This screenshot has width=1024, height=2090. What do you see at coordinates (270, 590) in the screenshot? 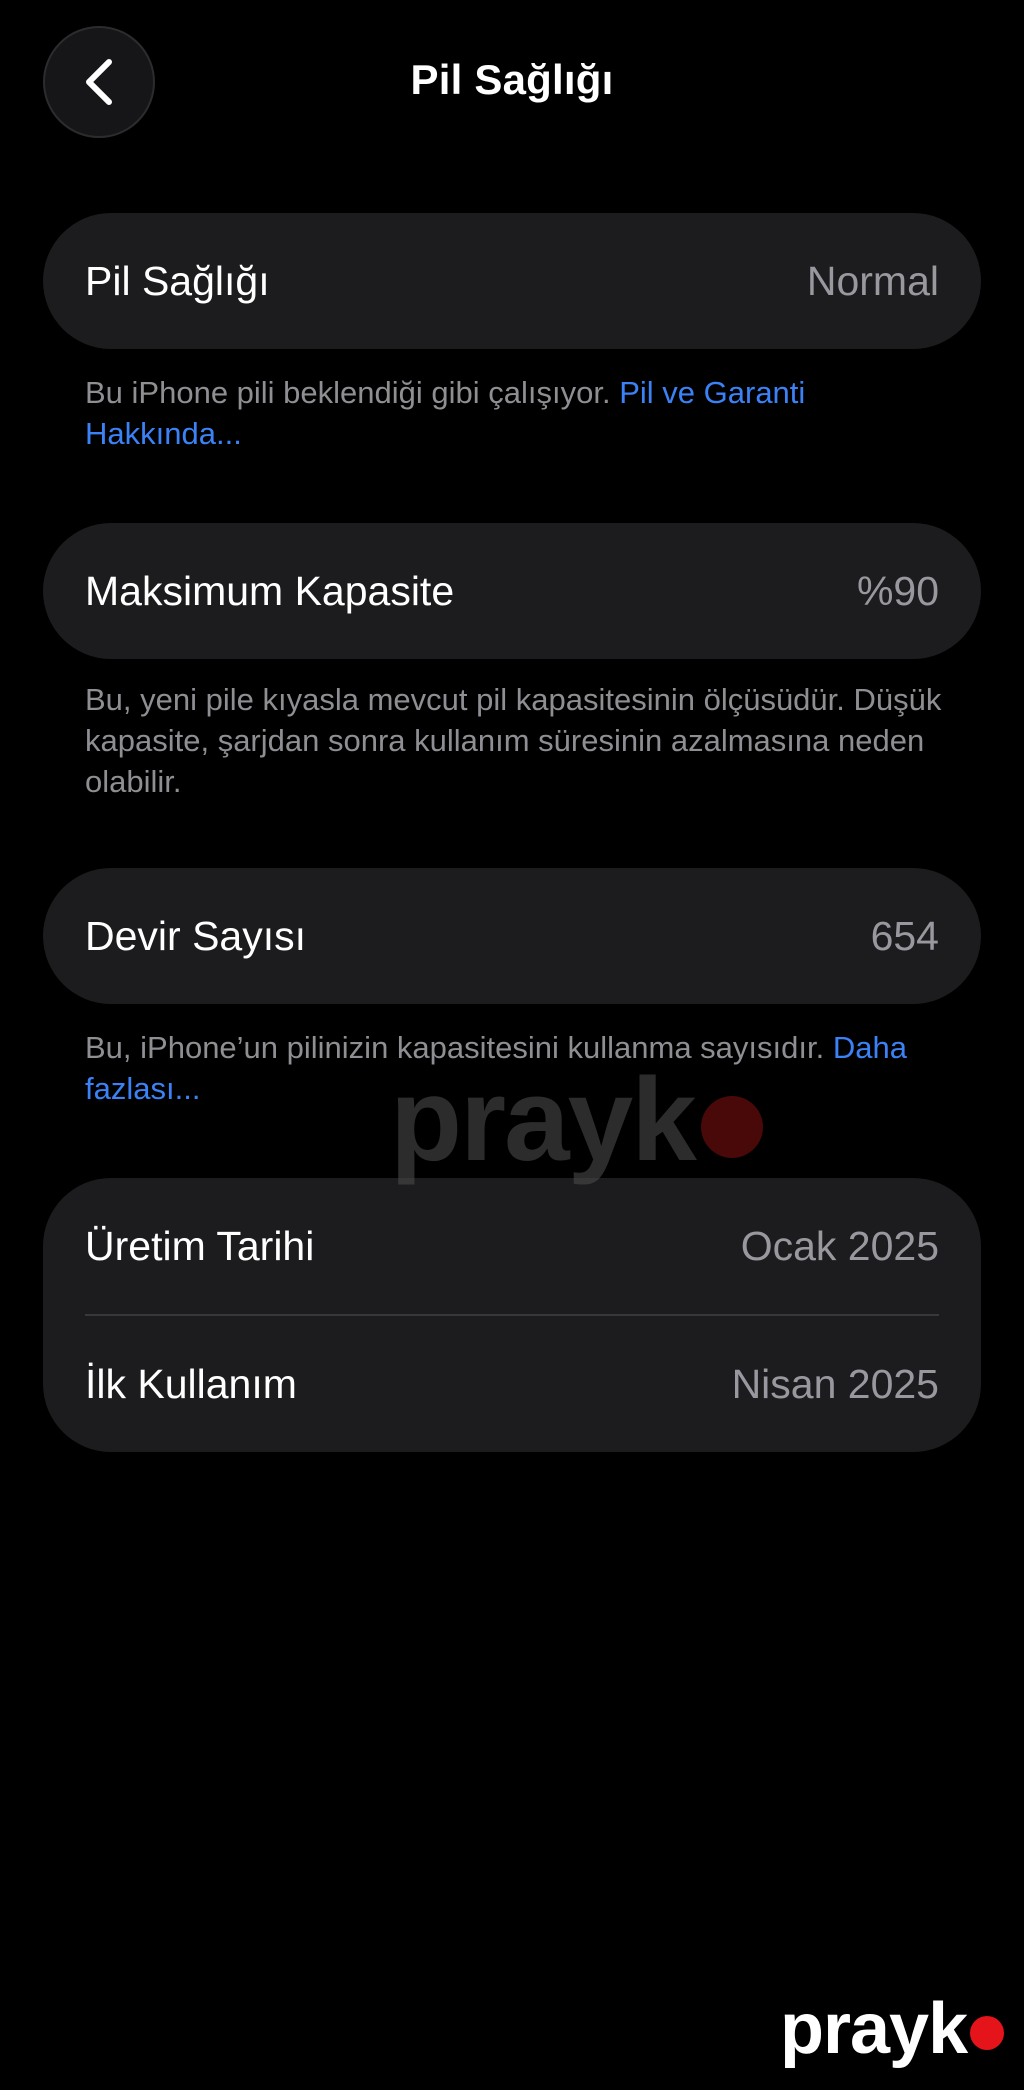
I see `max-capacity-label: Maksimum Kapasite` at bounding box center [270, 590].